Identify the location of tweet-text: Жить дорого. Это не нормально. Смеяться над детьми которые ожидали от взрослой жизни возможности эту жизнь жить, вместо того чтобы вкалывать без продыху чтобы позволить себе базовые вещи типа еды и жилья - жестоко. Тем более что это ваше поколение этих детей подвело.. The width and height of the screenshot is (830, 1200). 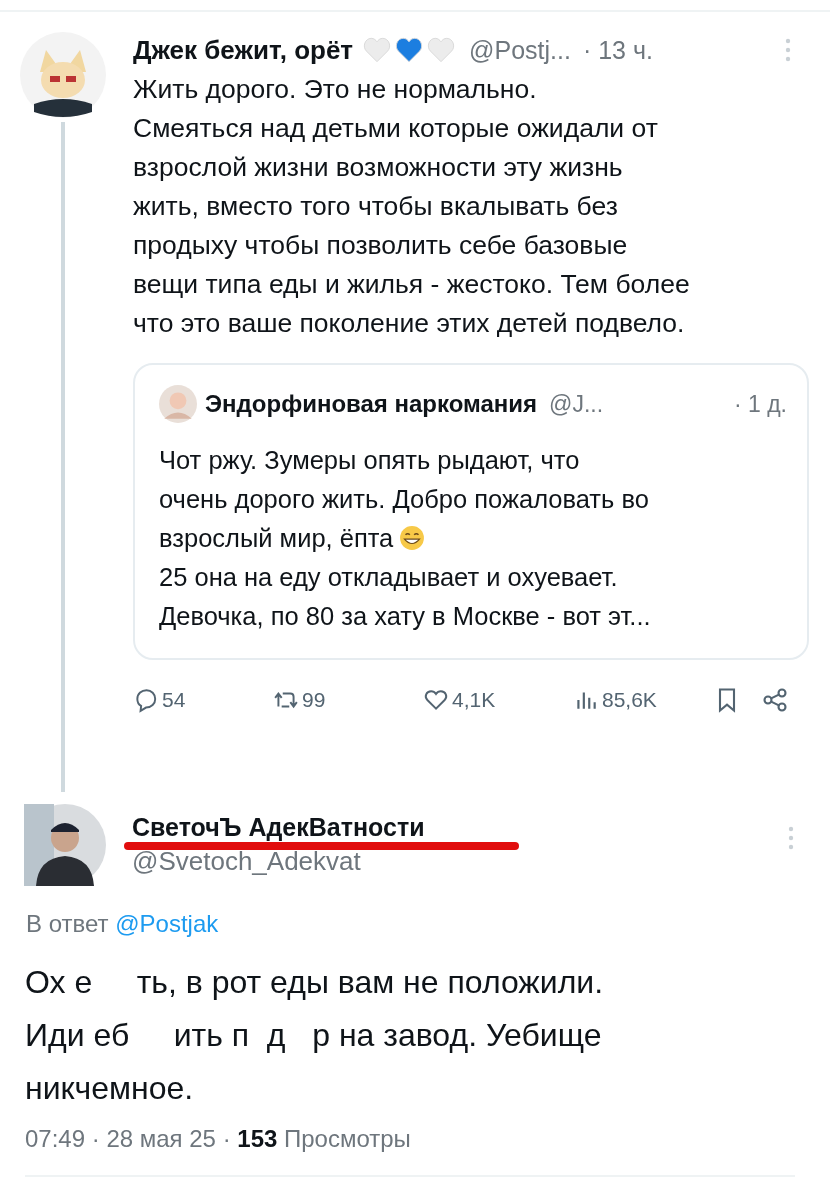
(412, 206).